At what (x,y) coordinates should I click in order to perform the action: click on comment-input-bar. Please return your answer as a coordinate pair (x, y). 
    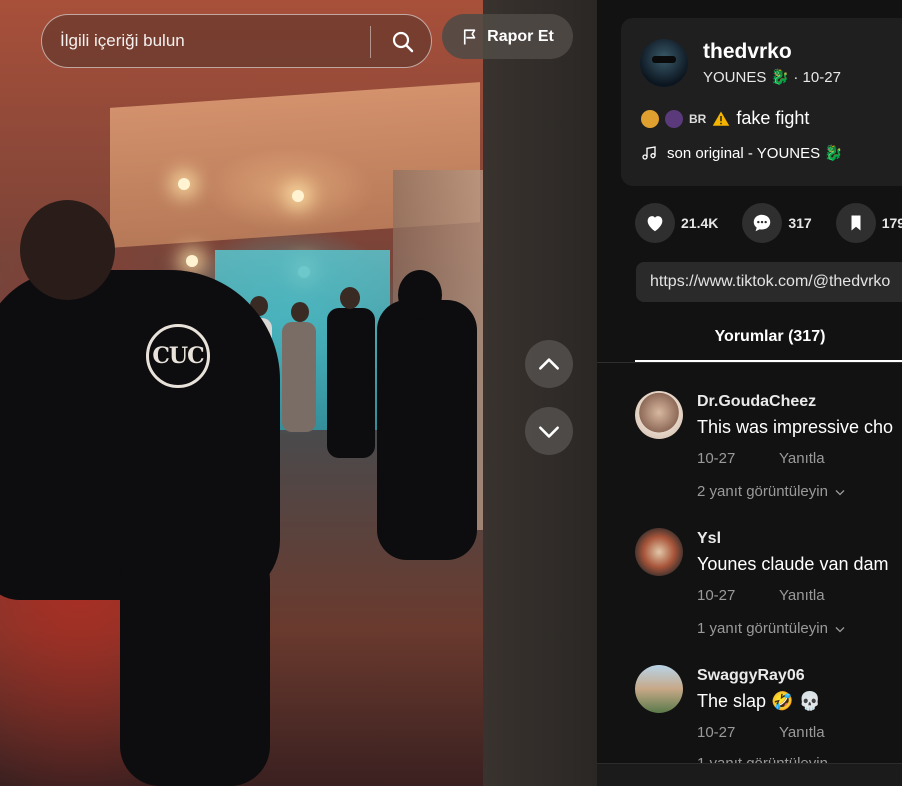
    Looking at the image, I should click on (749, 774).